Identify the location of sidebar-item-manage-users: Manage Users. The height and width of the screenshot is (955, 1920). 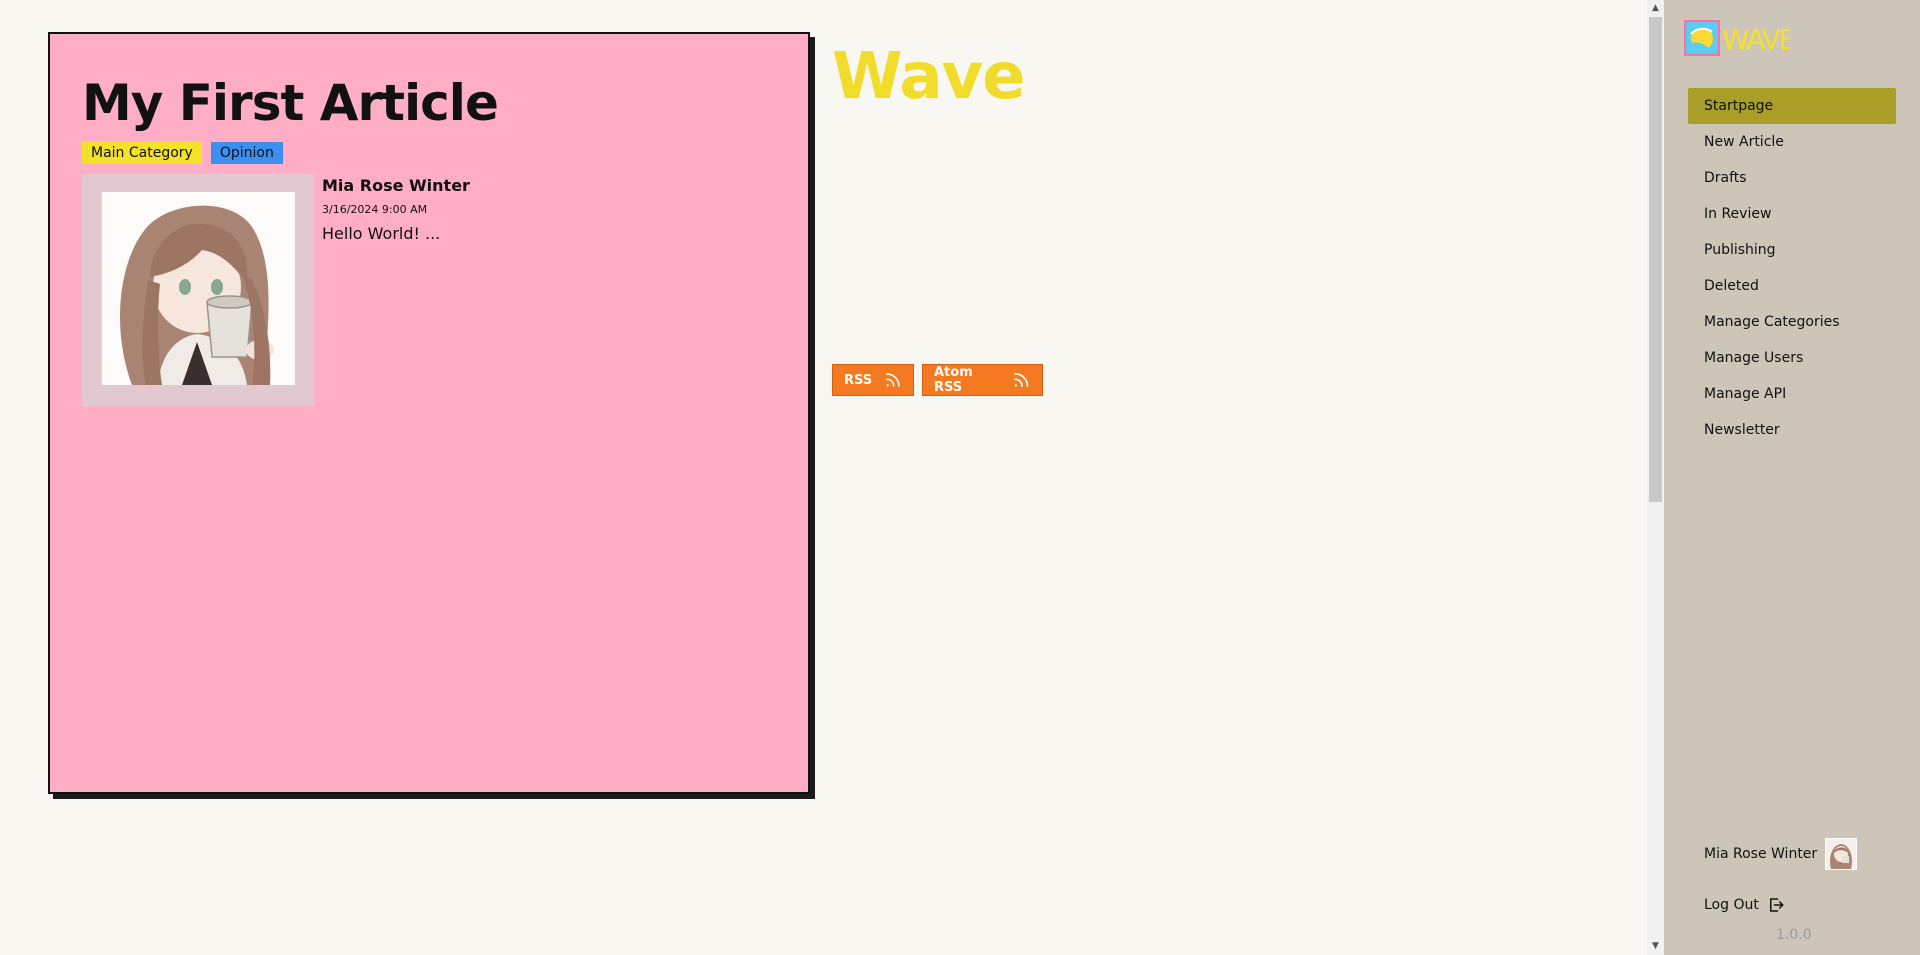
(1792, 358).